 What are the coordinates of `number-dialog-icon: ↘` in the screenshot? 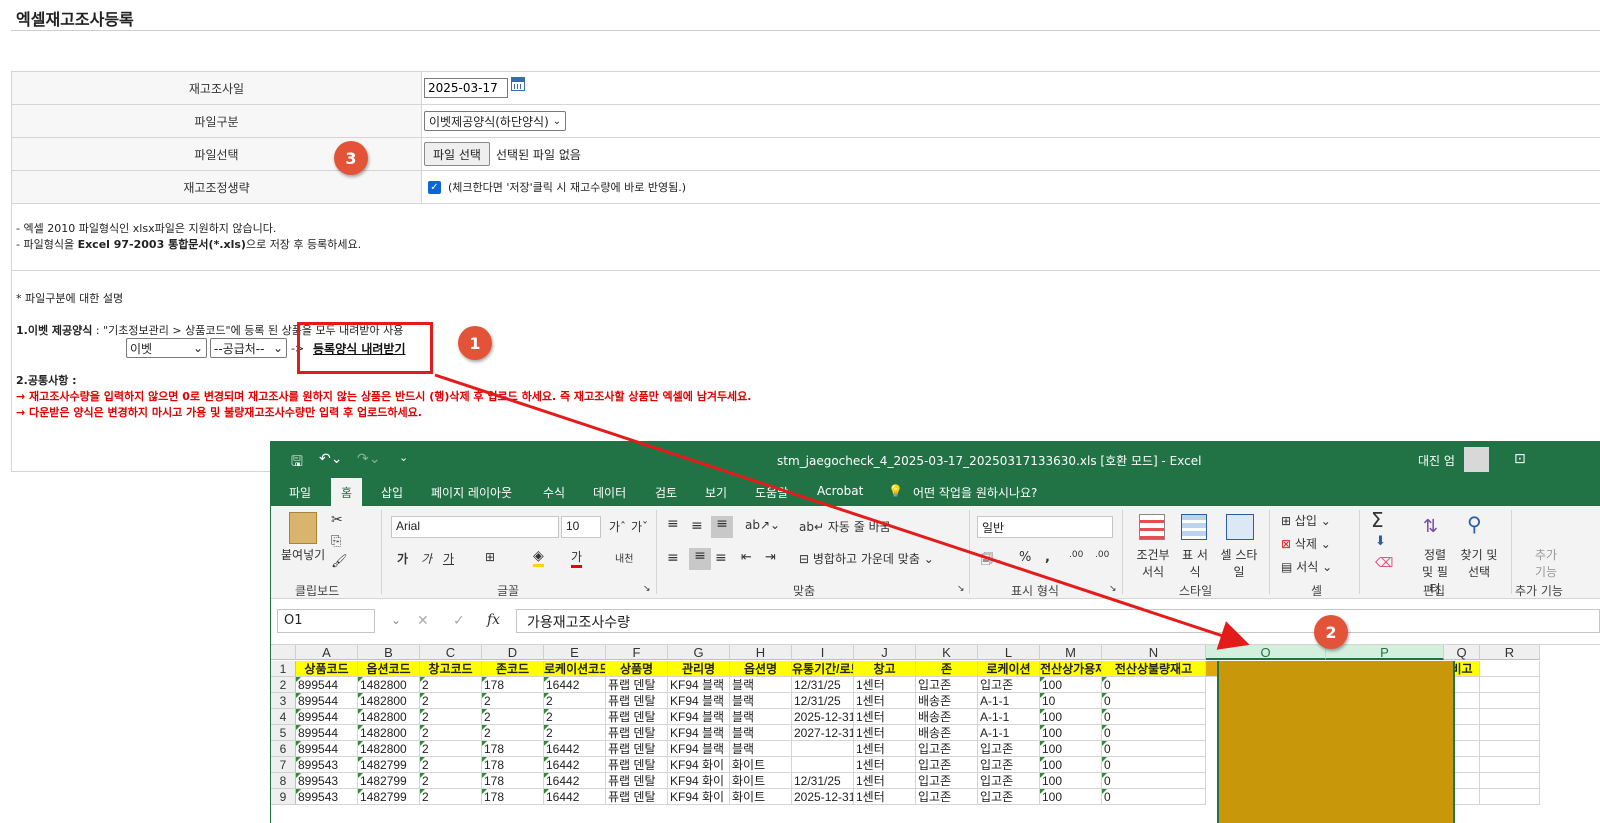 It's located at (1113, 589).